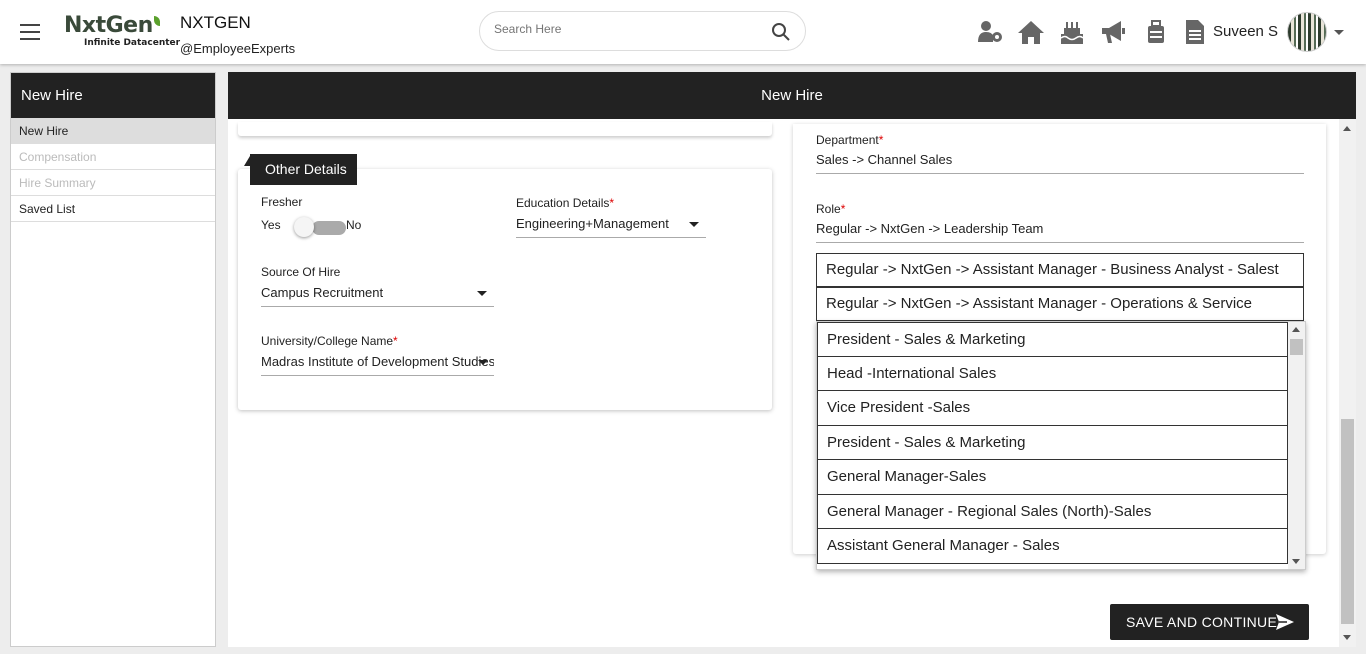  What do you see at coordinates (990, 32) in the screenshot?
I see `team-settings-icon` at bounding box center [990, 32].